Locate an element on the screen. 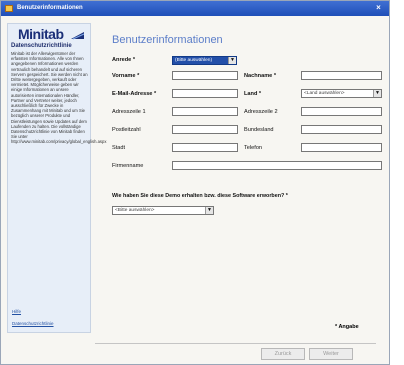 This screenshot has width=404, height=365. app-icon is located at coordinates (9, 8).